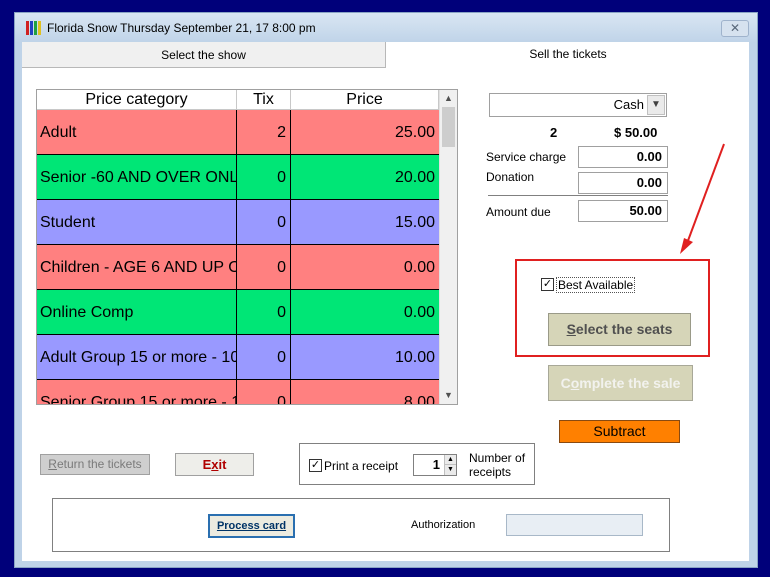 The width and height of the screenshot is (770, 577). Describe the element at coordinates (574, 525) in the screenshot. I see `authorization-field` at that location.